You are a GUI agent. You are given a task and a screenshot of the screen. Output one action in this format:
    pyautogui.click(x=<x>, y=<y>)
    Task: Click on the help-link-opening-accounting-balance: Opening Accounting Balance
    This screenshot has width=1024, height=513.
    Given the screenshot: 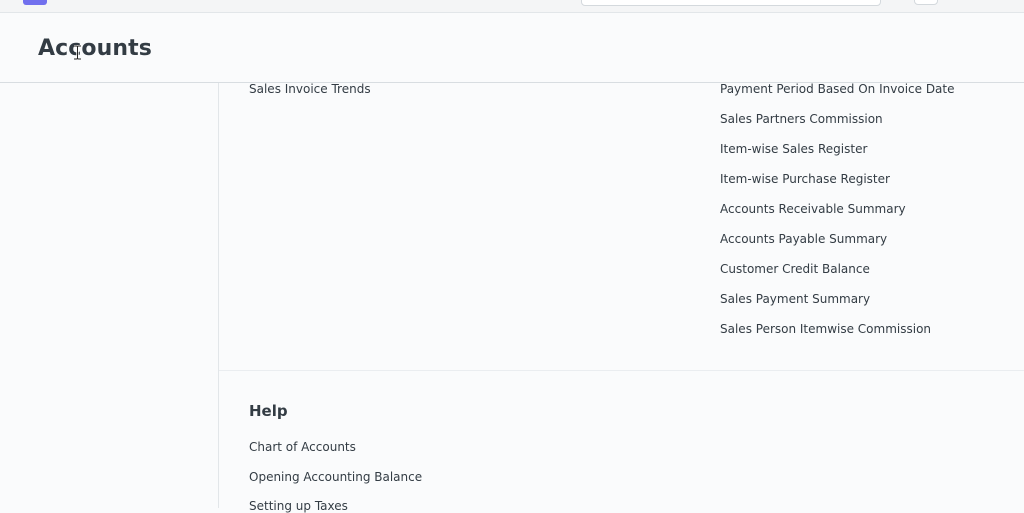 What is the action you would take?
    pyautogui.click(x=335, y=477)
    